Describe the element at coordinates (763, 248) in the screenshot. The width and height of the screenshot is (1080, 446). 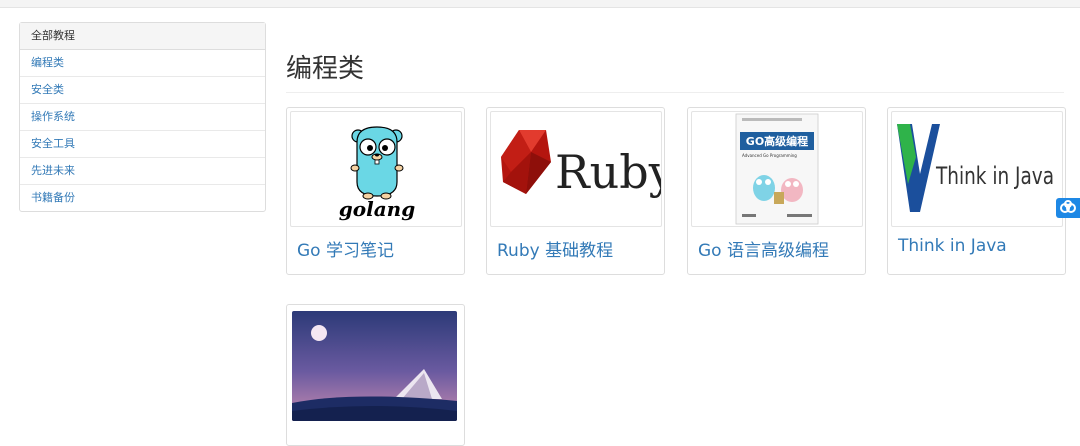
I see `book-title: Go 语言高级编程` at that location.